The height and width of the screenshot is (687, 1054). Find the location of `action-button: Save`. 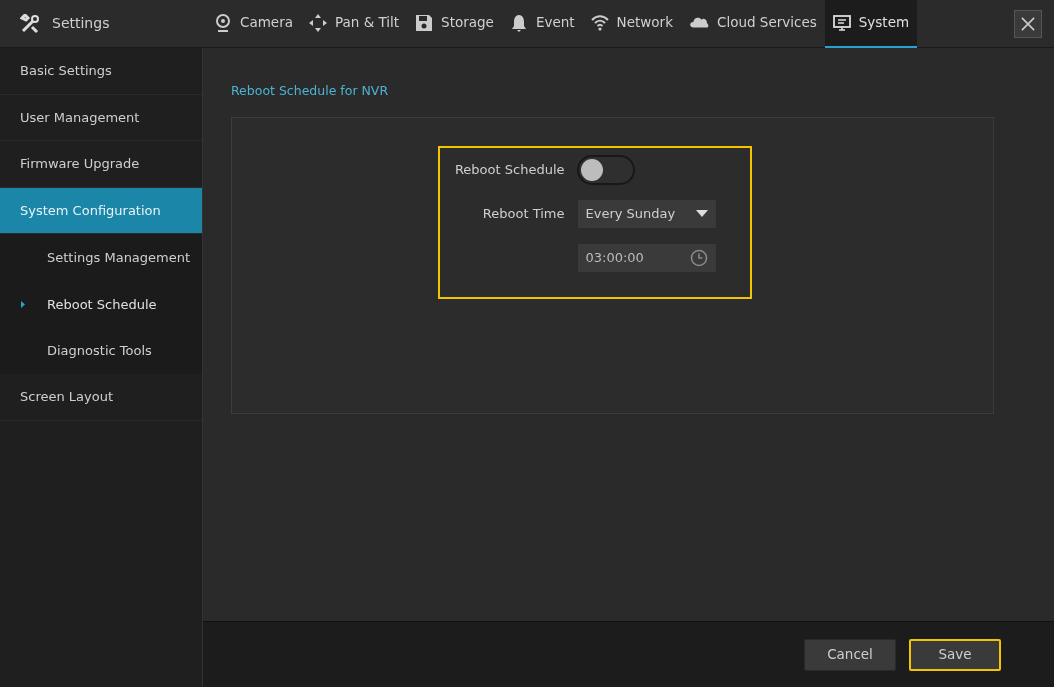

action-button: Save is located at coordinates (955, 654).